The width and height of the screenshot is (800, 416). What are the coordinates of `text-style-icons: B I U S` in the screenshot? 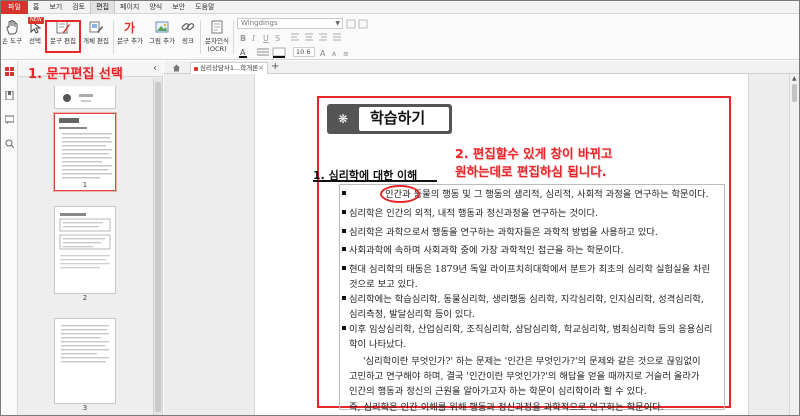 It's located at (301, 38).